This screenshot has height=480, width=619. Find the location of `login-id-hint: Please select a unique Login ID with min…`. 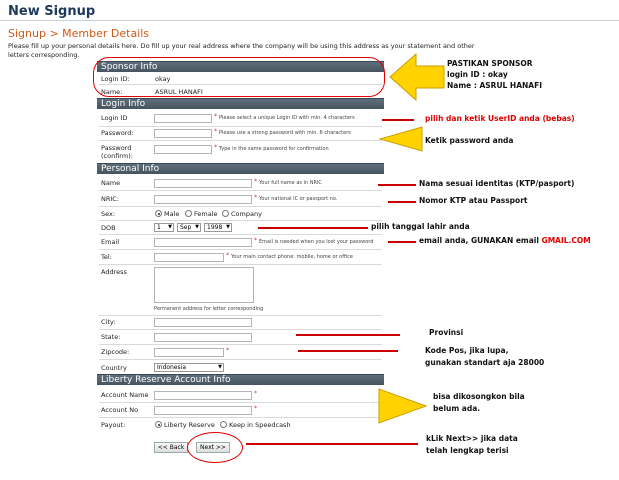

login-id-hint: Please select a unique Login ID with min… is located at coordinates (287, 118).